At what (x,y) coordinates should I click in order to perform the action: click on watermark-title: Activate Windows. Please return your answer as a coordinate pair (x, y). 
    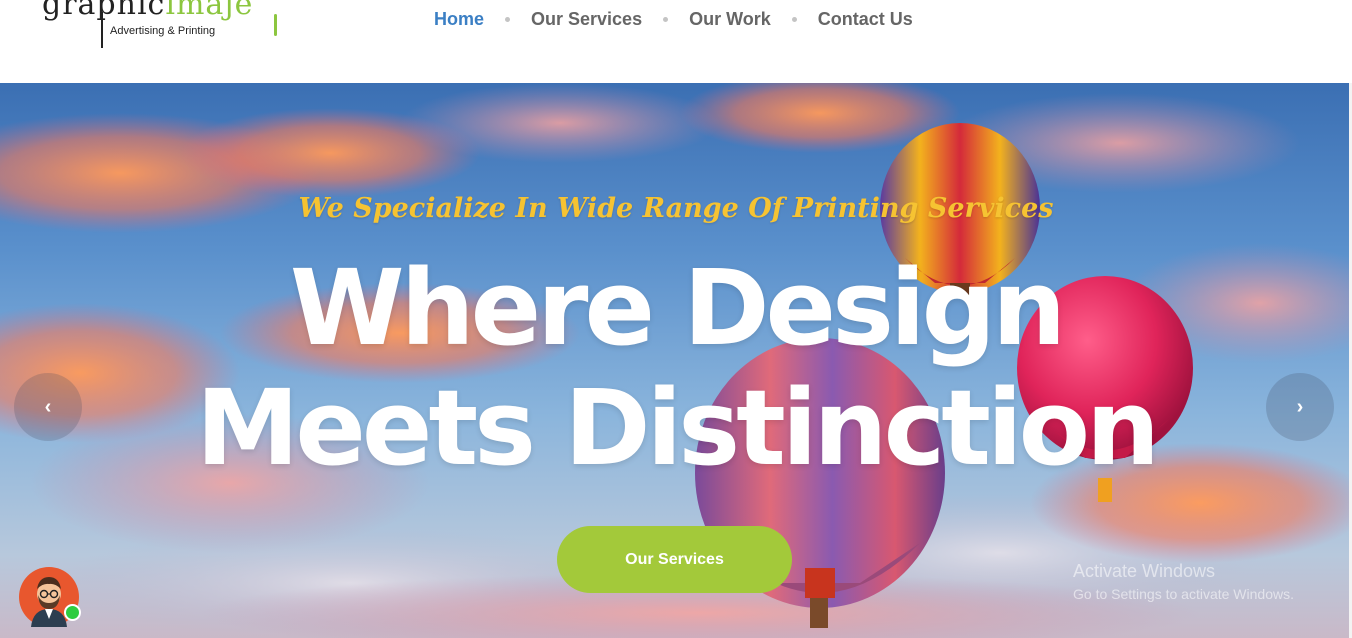
    Looking at the image, I should click on (1144, 571).